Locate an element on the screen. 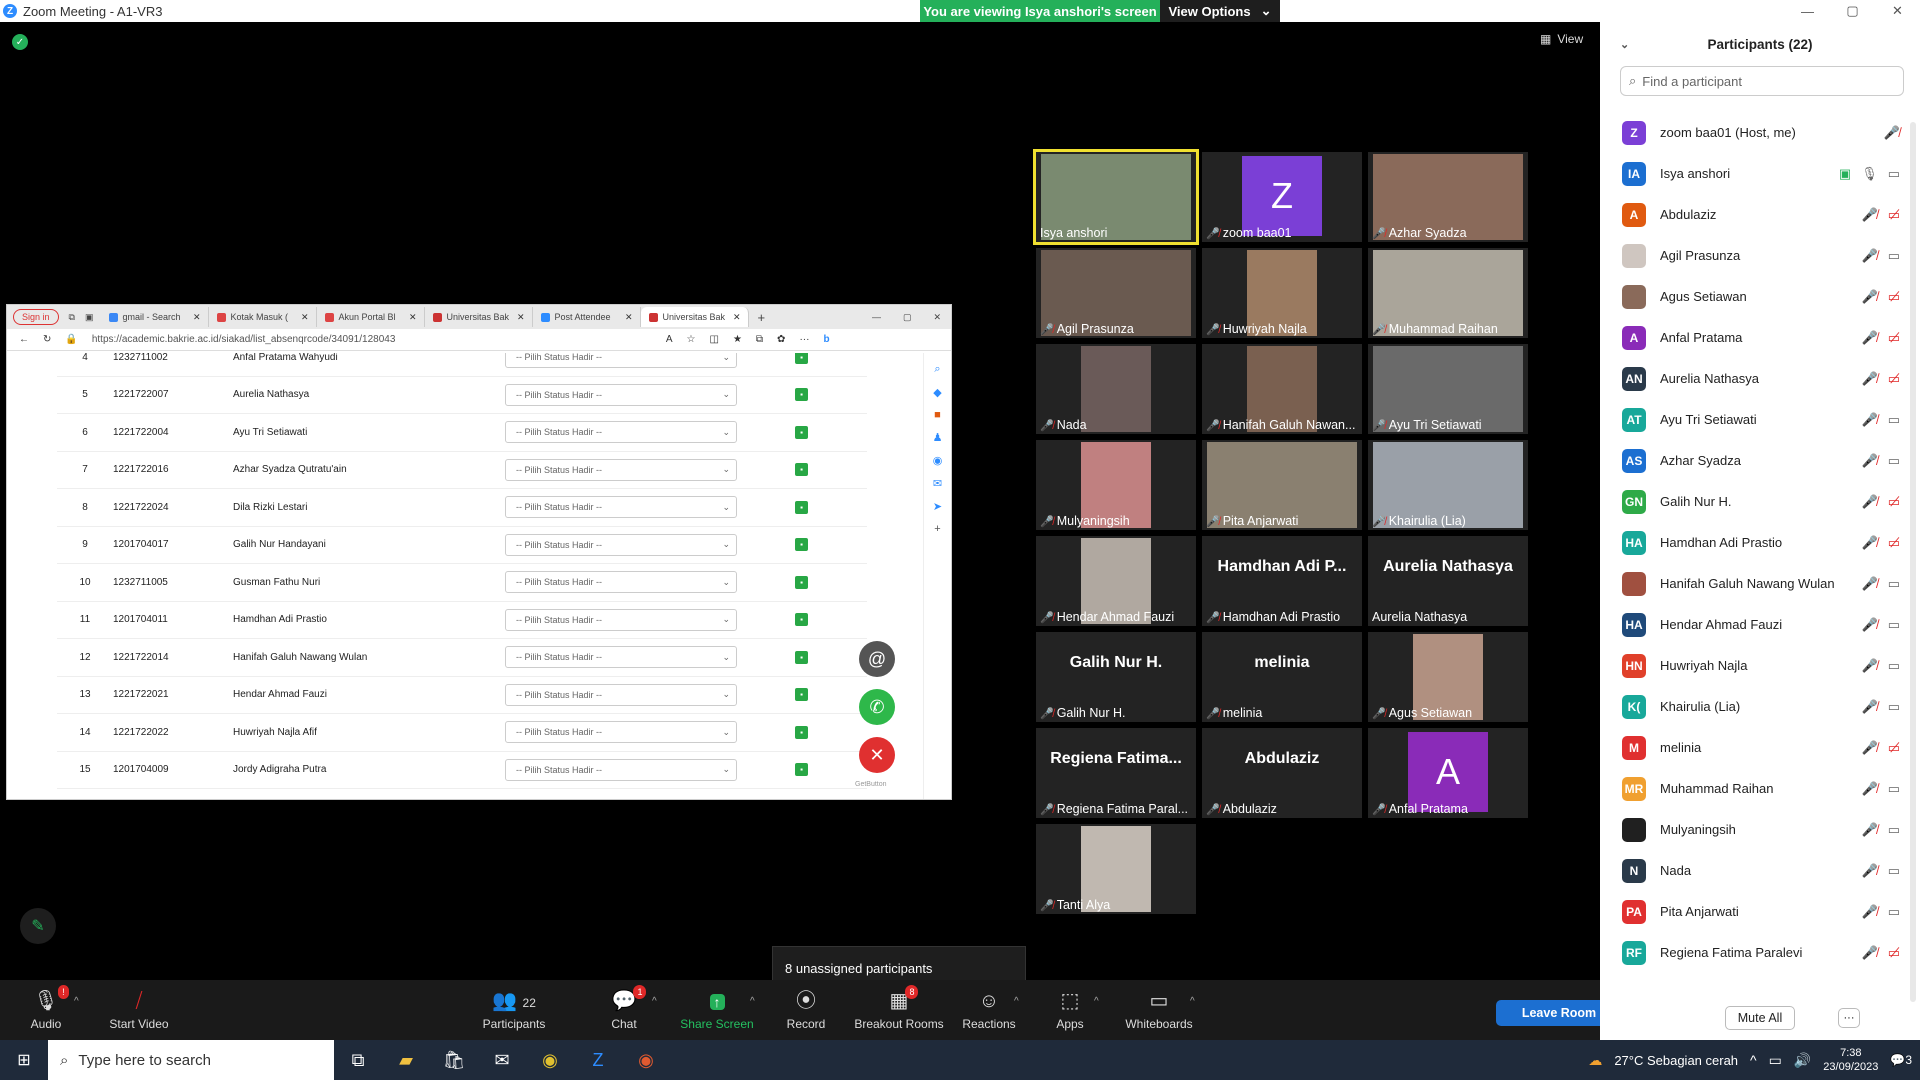 The image size is (1920, 1080). participant-item: Mulyaningsih 🎤̸ ▭ is located at coordinates (1760, 829).